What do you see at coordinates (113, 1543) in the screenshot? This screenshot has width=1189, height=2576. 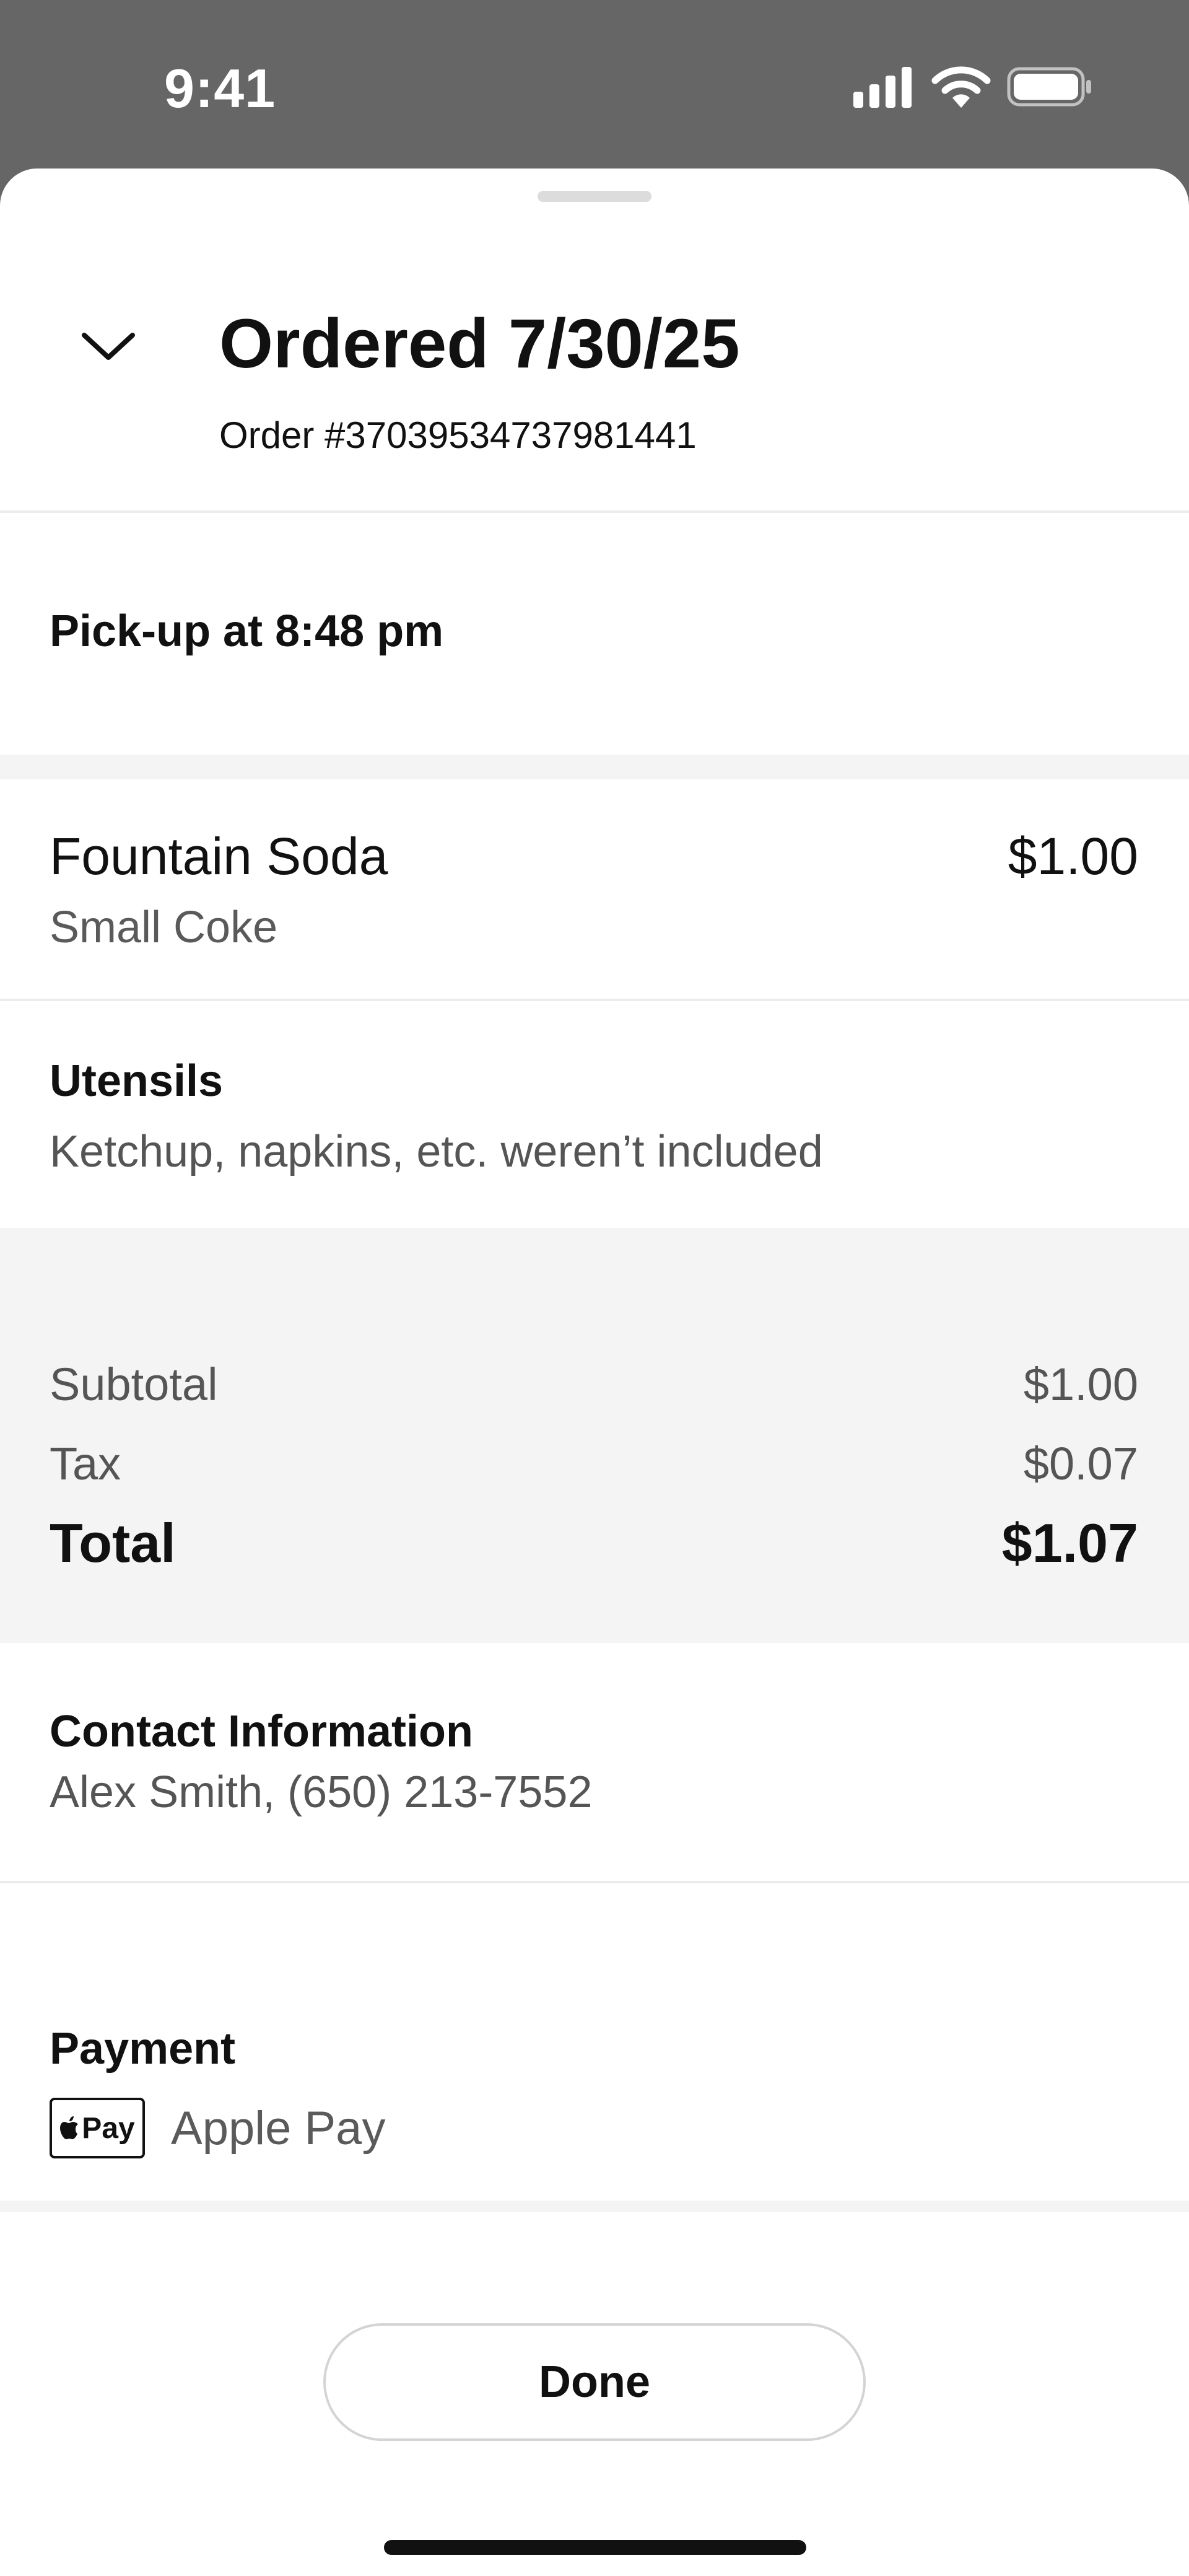 I see `total-label: Total` at bounding box center [113, 1543].